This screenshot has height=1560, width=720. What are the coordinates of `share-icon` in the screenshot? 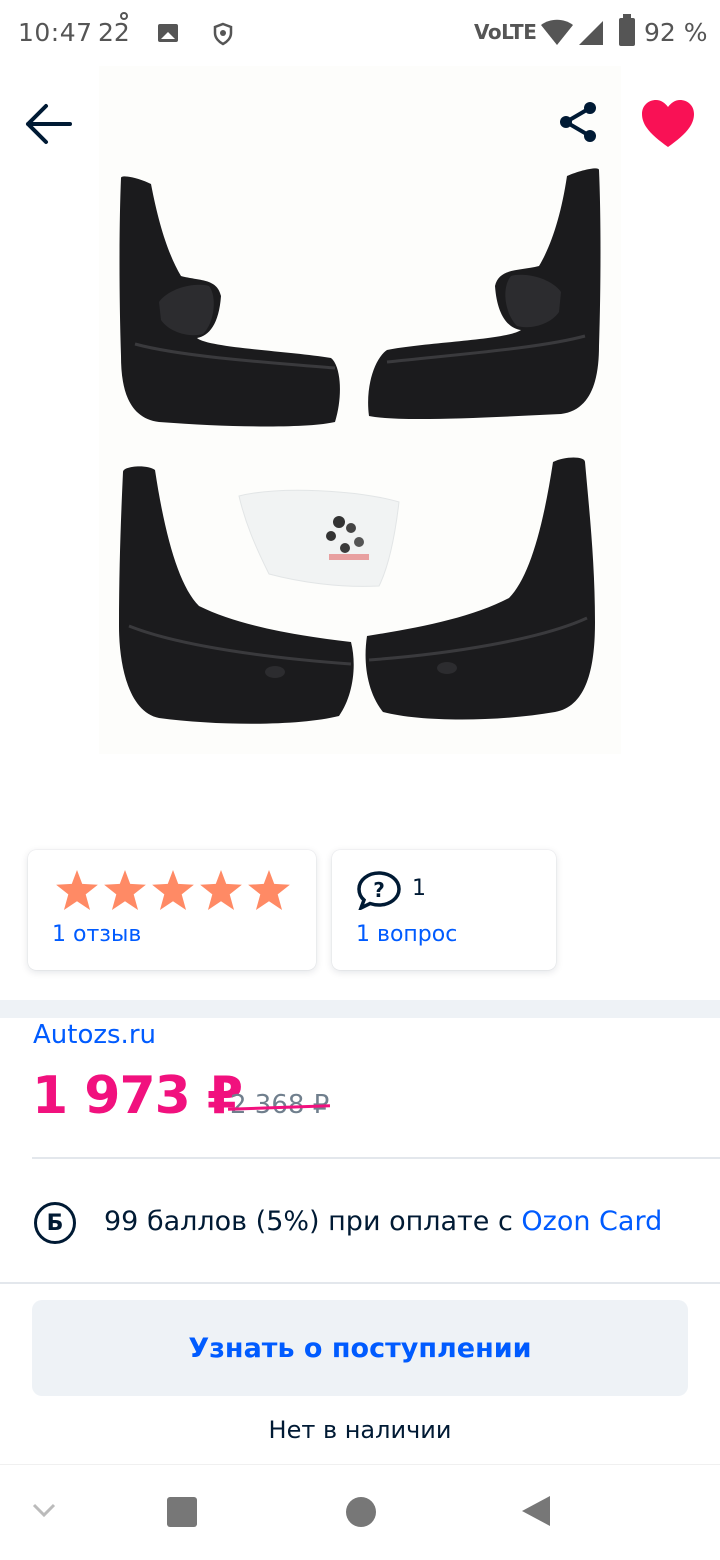 It's located at (578, 122).